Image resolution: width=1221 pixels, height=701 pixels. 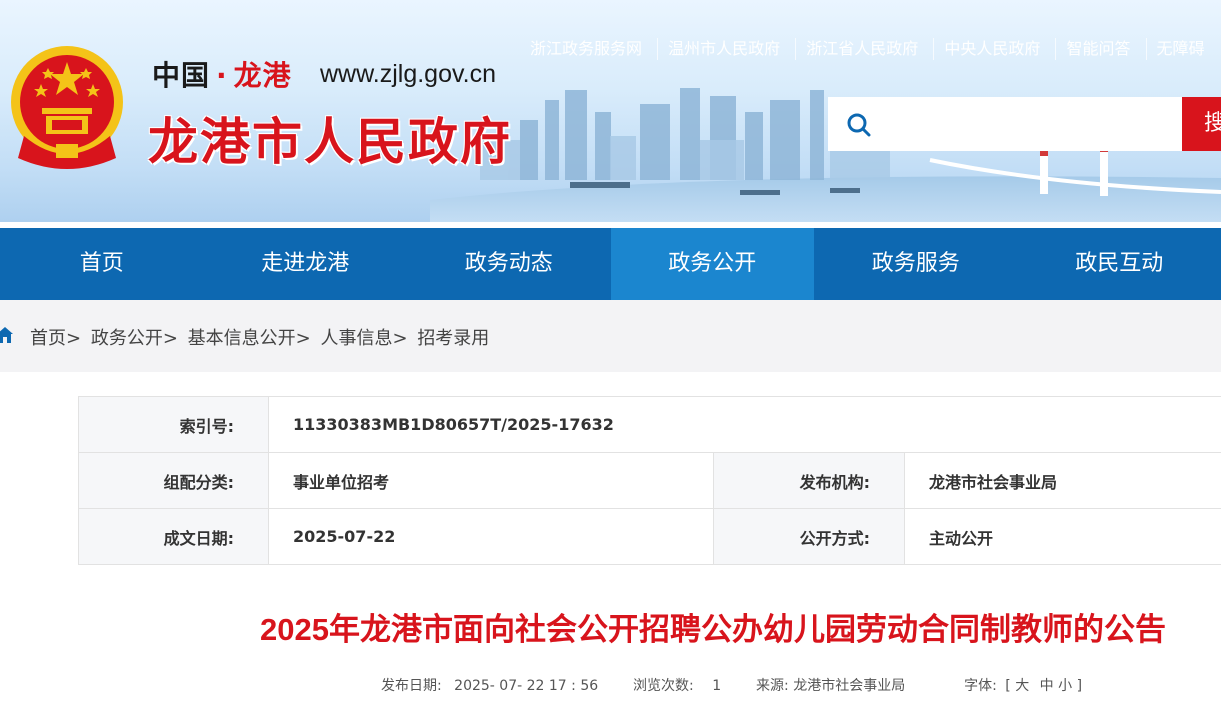 What do you see at coordinates (1119, 264) in the screenshot?
I see `nav-interaction: 政民互动` at bounding box center [1119, 264].